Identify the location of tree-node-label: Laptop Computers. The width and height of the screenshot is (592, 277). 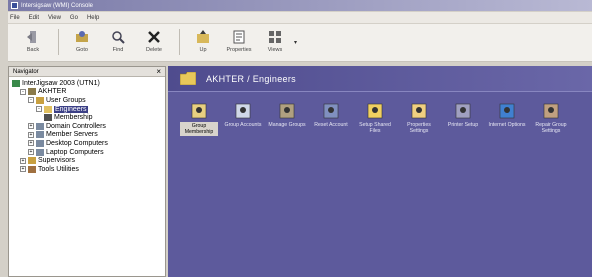
(75, 152).